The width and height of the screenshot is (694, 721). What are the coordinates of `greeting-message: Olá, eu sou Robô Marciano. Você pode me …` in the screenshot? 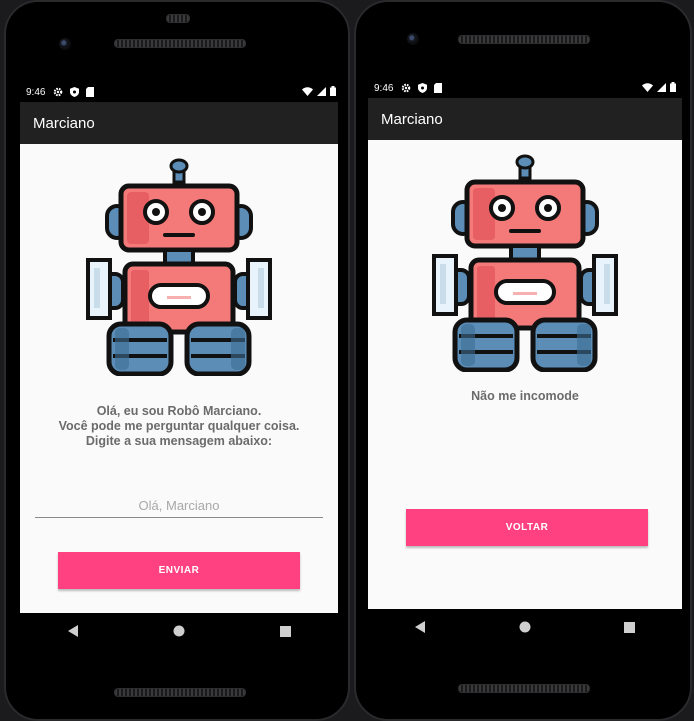 It's located at (179, 426).